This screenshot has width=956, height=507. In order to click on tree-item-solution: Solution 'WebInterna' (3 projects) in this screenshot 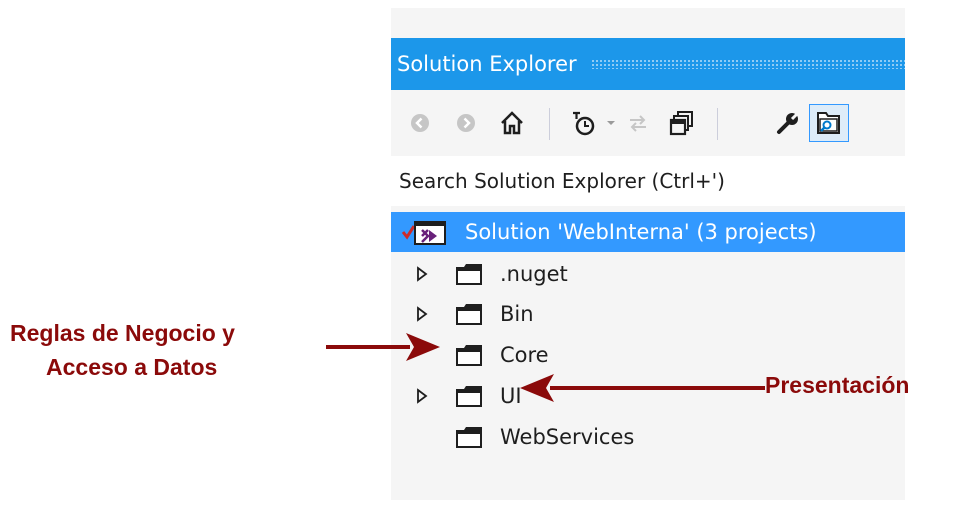, I will do `click(648, 232)`.